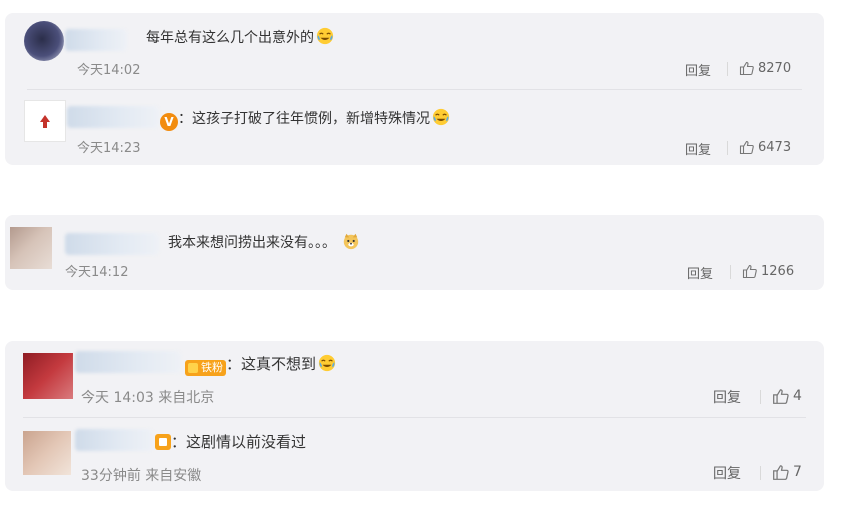 The width and height of the screenshot is (841, 505). Describe the element at coordinates (230, 441) in the screenshot. I see `reply-text: ：这剧情以前没看过` at that location.